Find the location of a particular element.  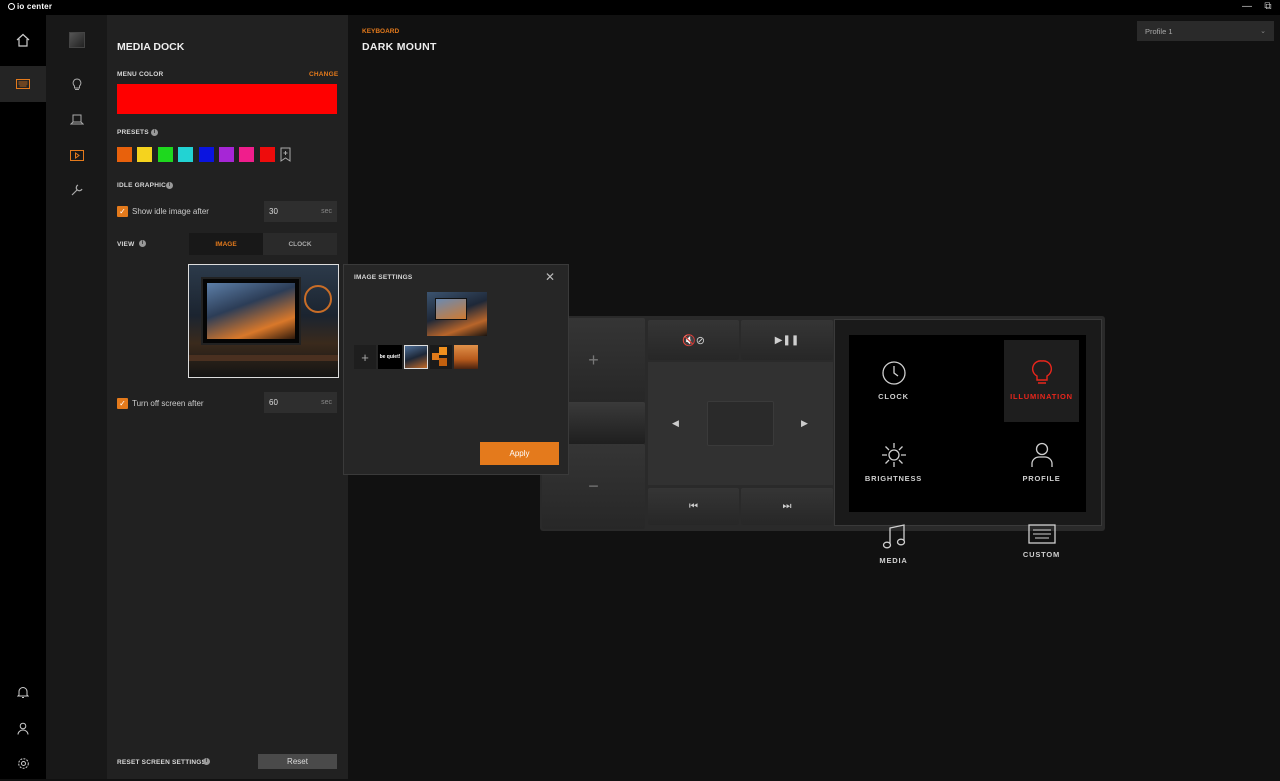

previous-track-key: ⏮ is located at coordinates (693, 506).